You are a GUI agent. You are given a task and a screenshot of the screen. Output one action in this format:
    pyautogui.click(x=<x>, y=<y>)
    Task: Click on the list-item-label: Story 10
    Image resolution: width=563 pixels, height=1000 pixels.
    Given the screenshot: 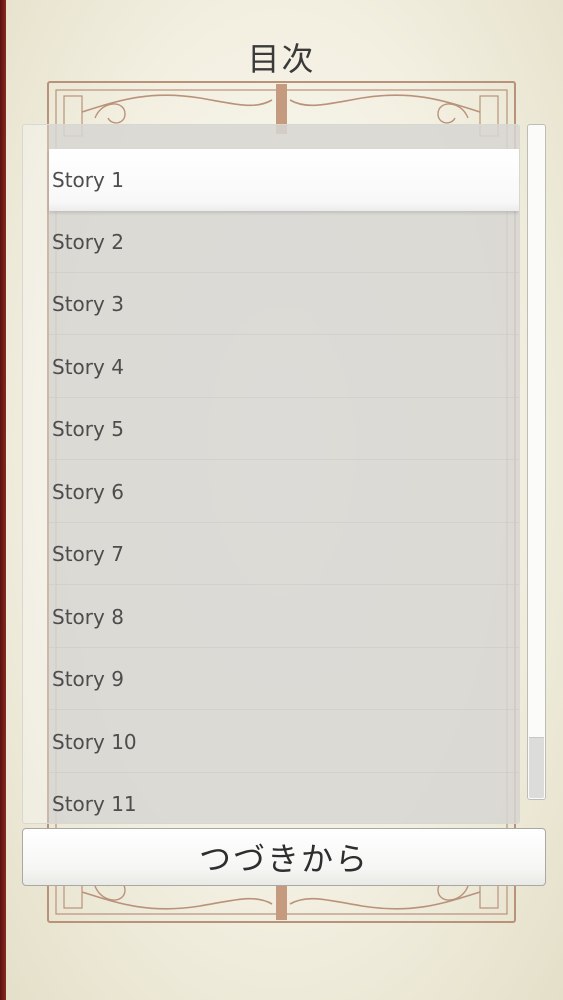 What is the action you would take?
    pyautogui.click(x=94, y=741)
    